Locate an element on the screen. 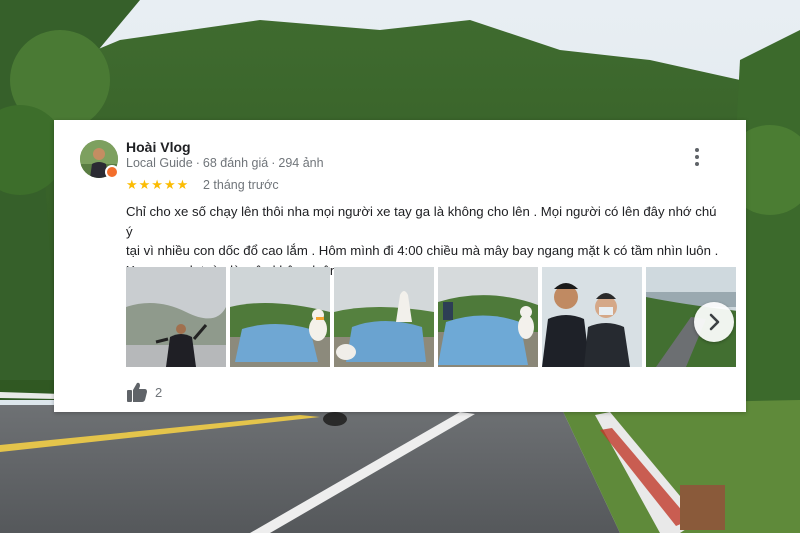 The image size is (800, 533). chevron-right-icon is located at coordinates (714, 322).